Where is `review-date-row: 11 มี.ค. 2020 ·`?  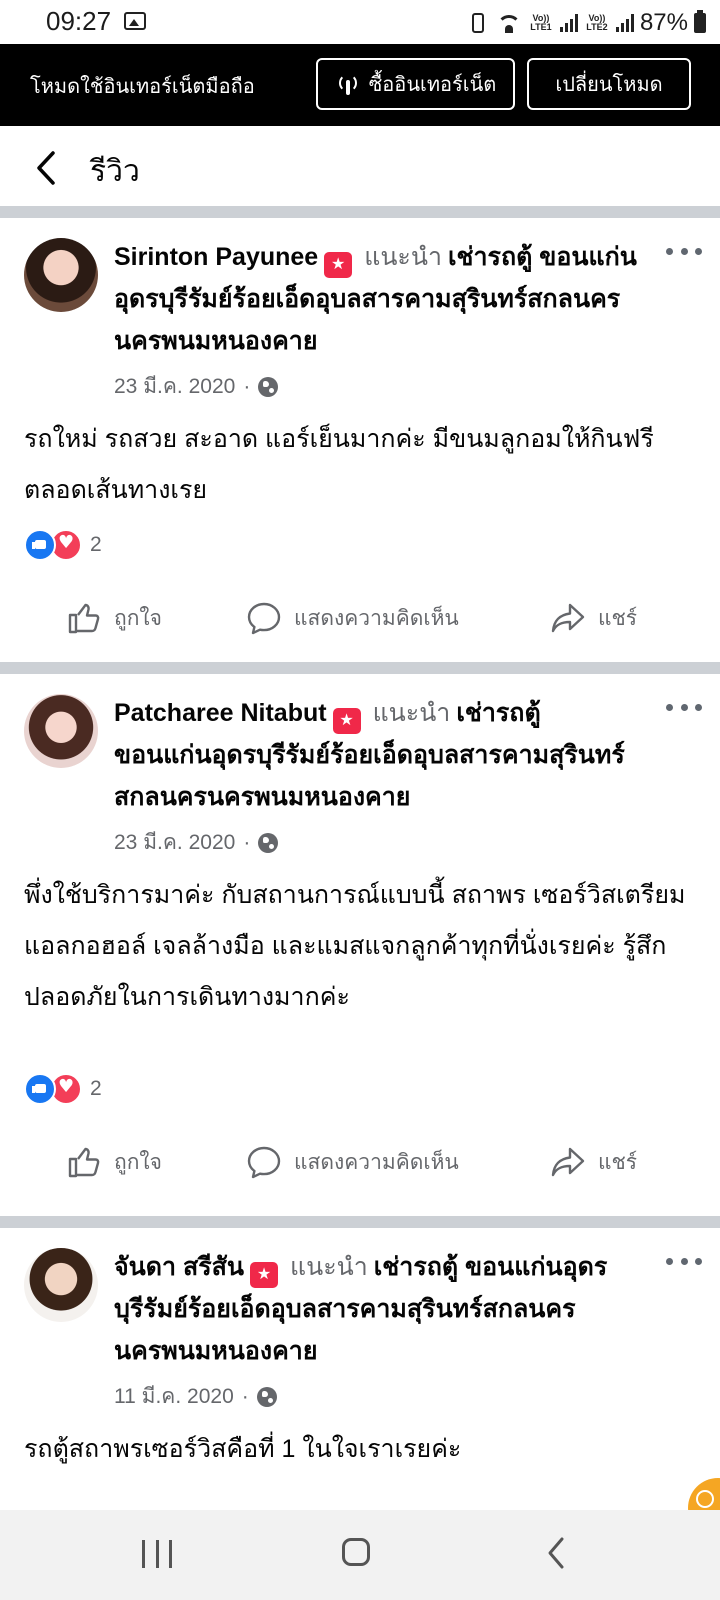 review-date-row: 11 มี.ค. 2020 · is located at coordinates (195, 1396).